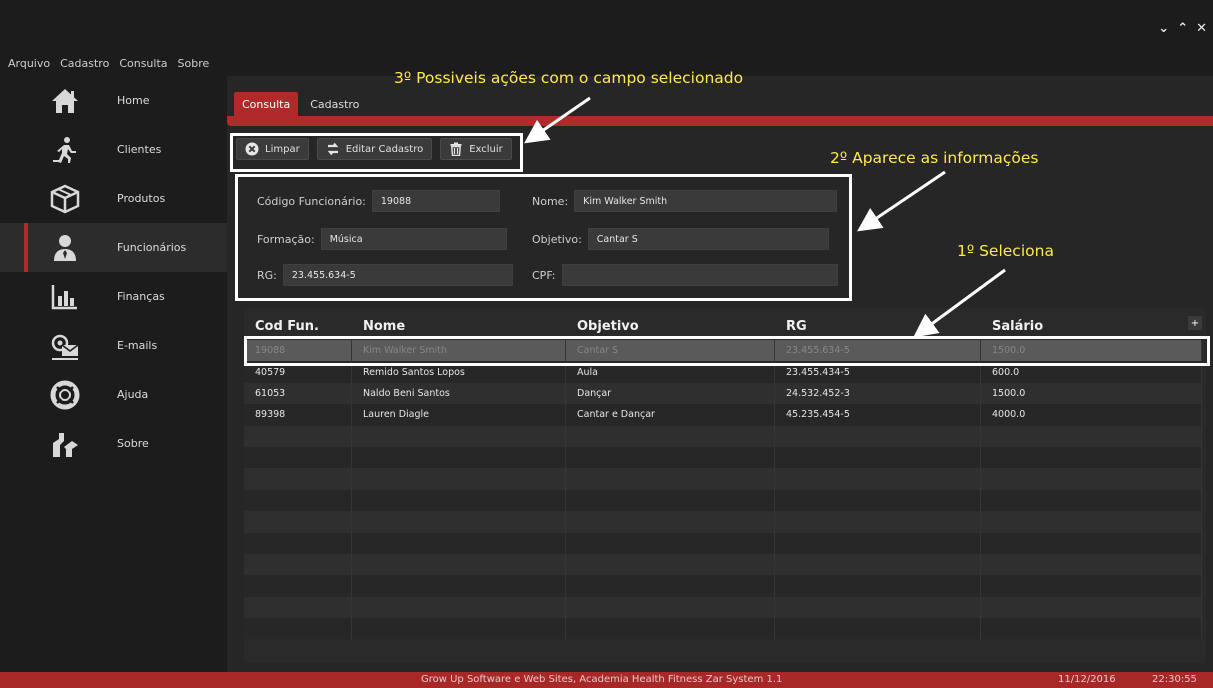 The height and width of the screenshot is (688, 1213). What do you see at coordinates (152, 247) in the screenshot?
I see `sidebar-item-label: Funcionários` at bounding box center [152, 247].